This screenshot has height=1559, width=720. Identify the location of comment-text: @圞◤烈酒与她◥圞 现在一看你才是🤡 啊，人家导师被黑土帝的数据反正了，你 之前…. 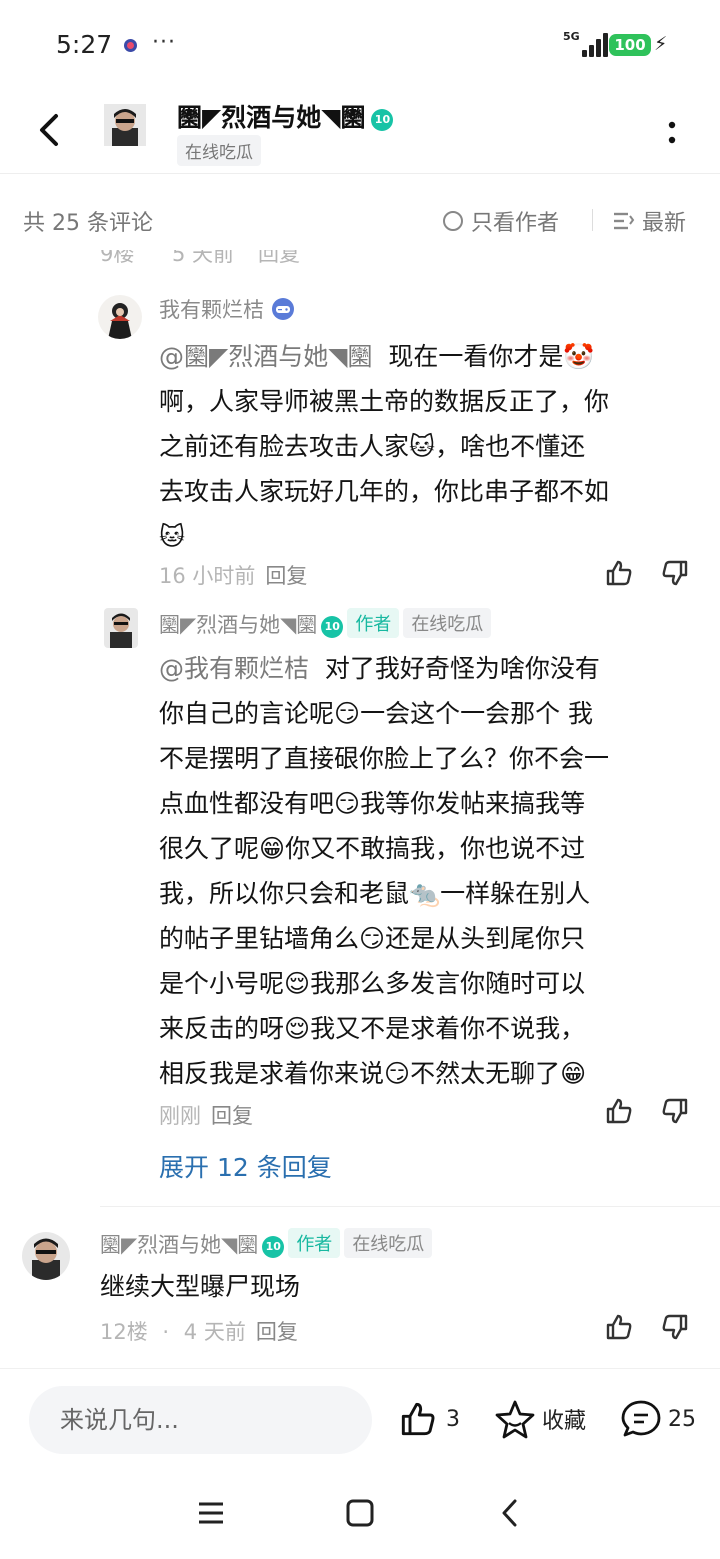
(384, 446).